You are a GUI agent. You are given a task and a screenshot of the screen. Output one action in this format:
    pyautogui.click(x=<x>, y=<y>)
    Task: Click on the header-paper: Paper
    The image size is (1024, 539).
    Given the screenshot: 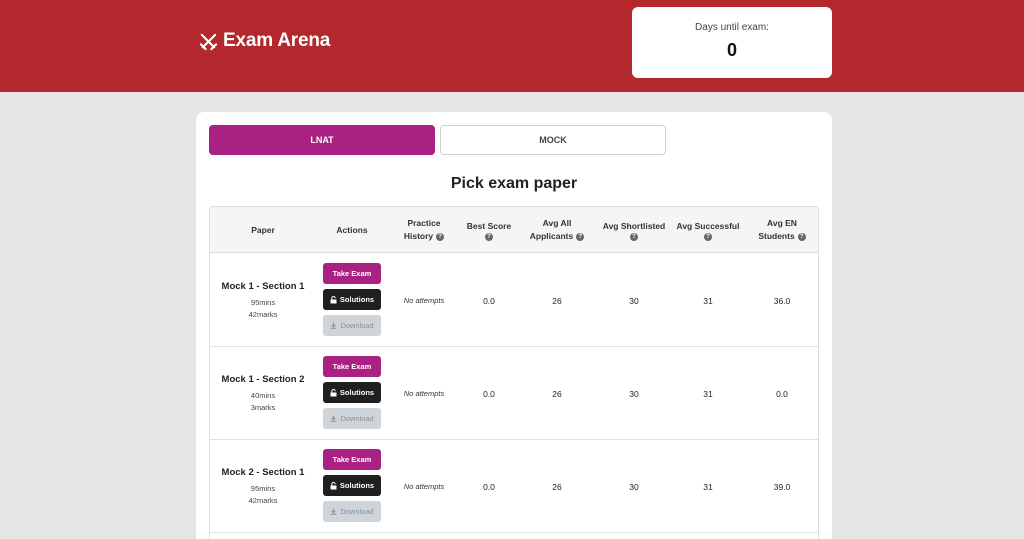 What is the action you would take?
    pyautogui.click(x=263, y=229)
    